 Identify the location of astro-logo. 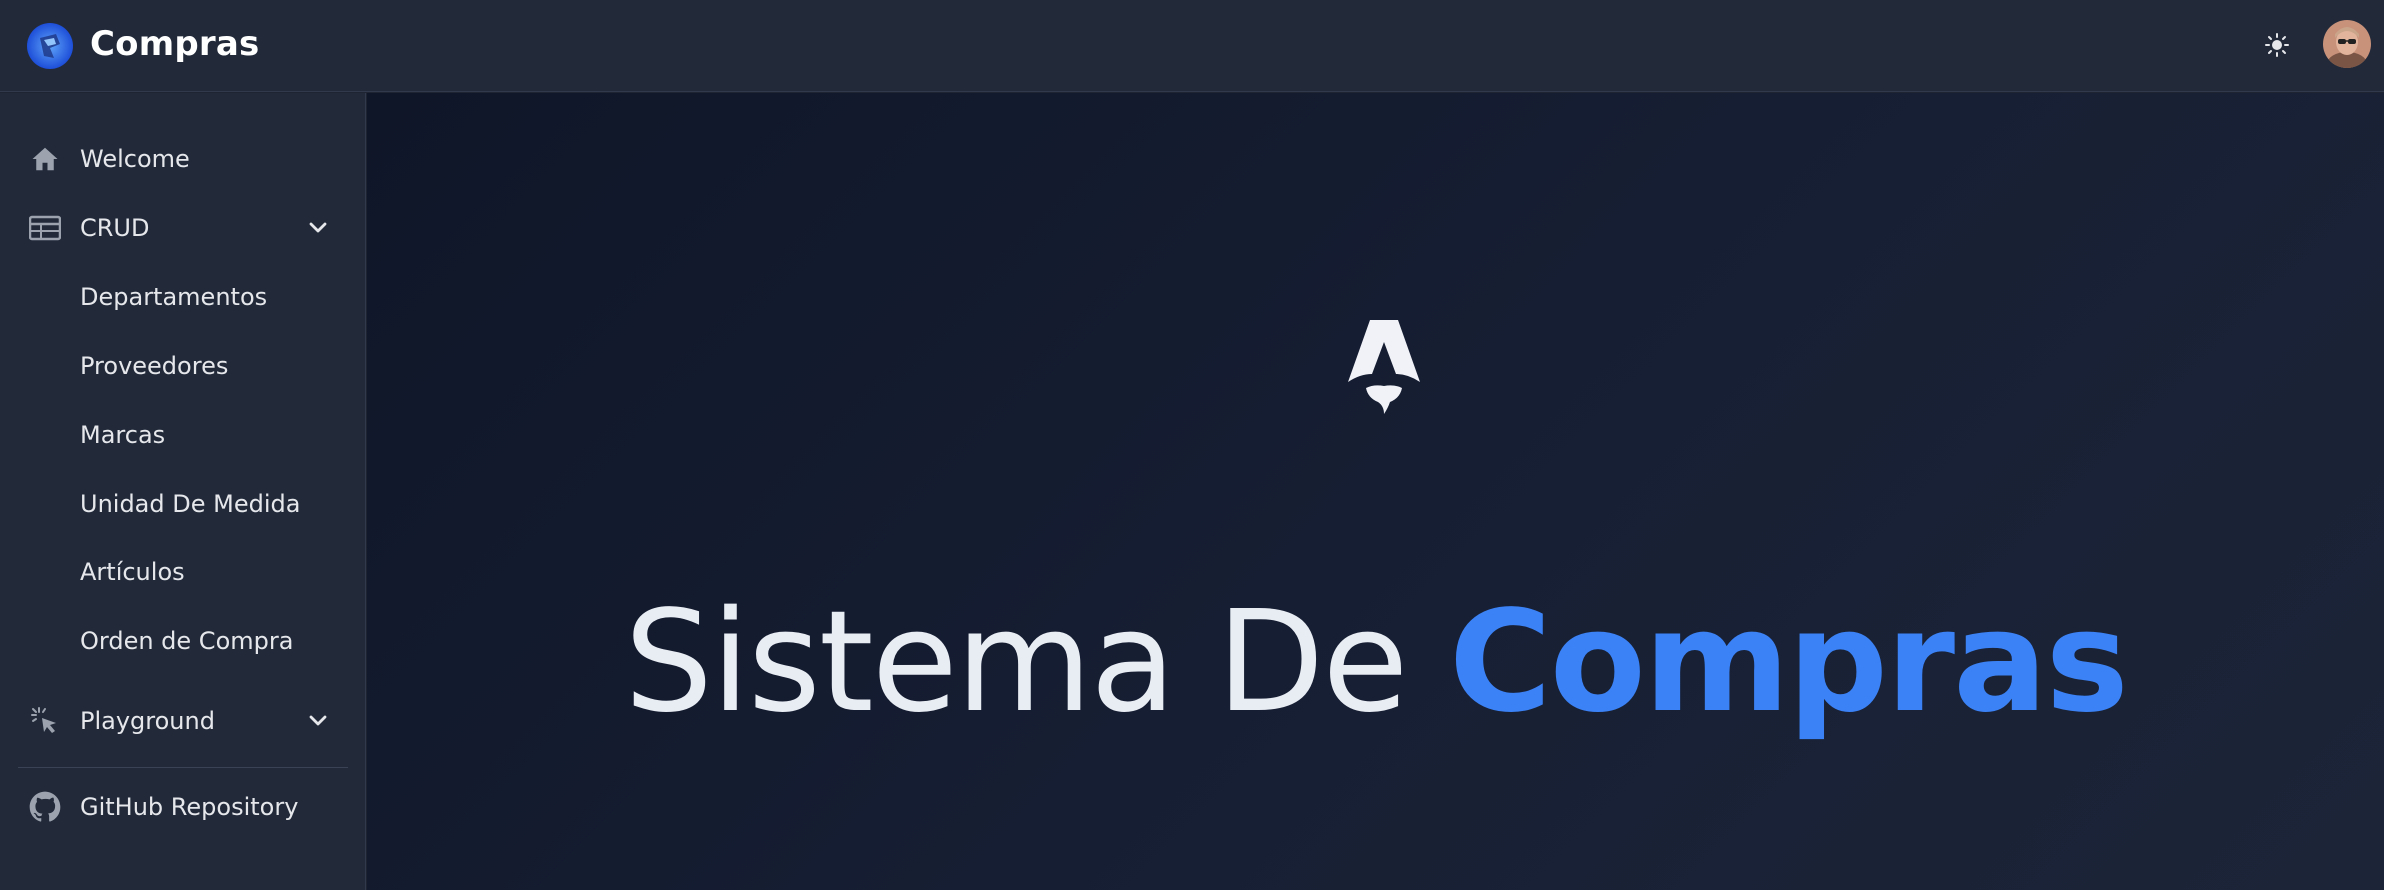
(1384, 366).